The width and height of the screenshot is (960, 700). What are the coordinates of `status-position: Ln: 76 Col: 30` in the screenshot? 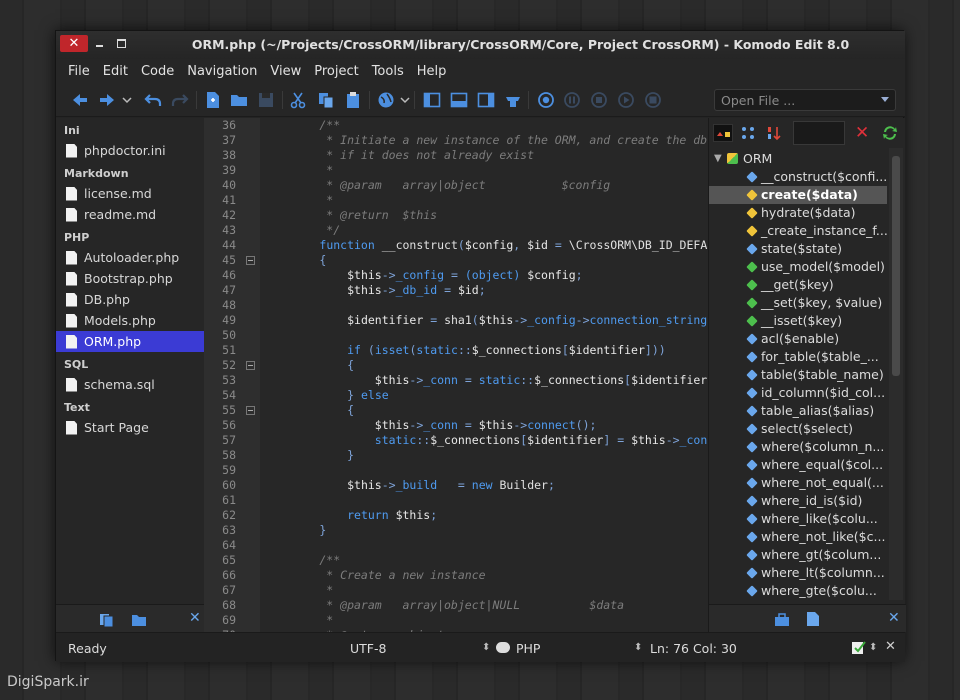 It's located at (693, 648).